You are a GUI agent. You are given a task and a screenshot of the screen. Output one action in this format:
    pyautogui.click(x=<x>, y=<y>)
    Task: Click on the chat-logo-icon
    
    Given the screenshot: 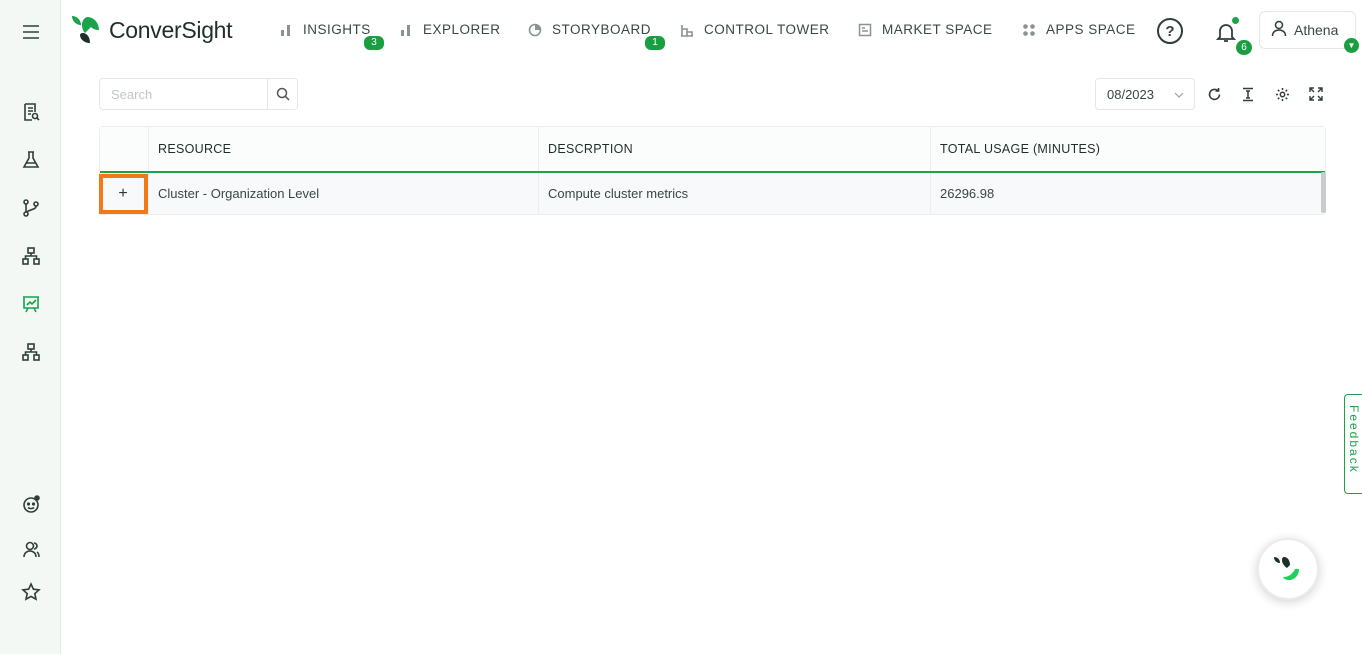 What is the action you would take?
    pyautogui.click(x=1286, y=568)
    